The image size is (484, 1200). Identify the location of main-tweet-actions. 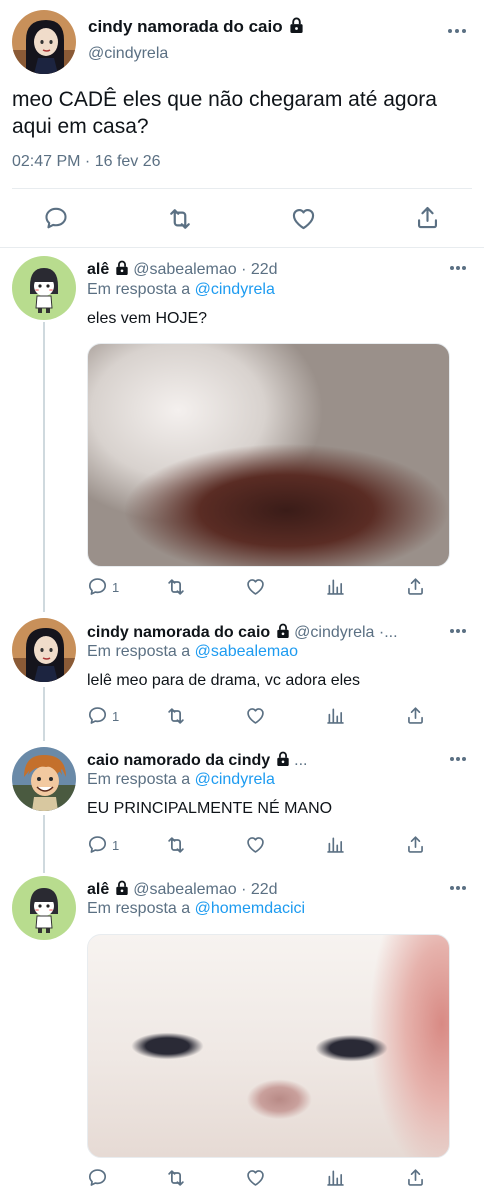
(242, 219).